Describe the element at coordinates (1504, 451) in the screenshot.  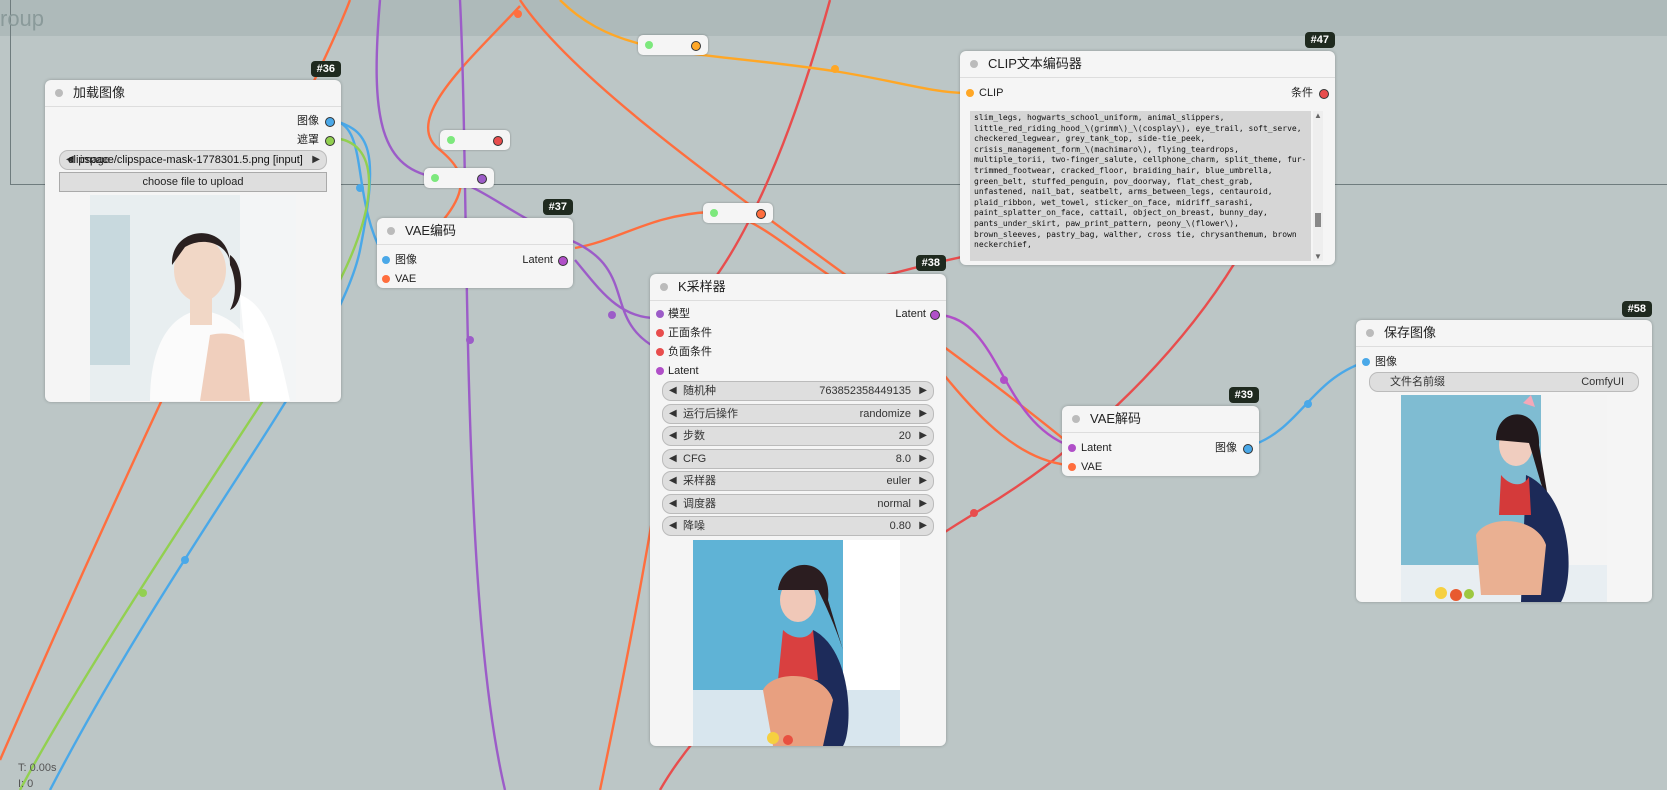
I see `node-save-image: #58 保存图像 图像 文件名前缀 ComfyUI` at that location.